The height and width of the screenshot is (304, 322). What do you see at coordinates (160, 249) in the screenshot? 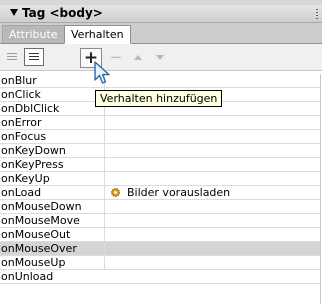
I see `event-row: onMouseOver` at bounding box center [160, 249].